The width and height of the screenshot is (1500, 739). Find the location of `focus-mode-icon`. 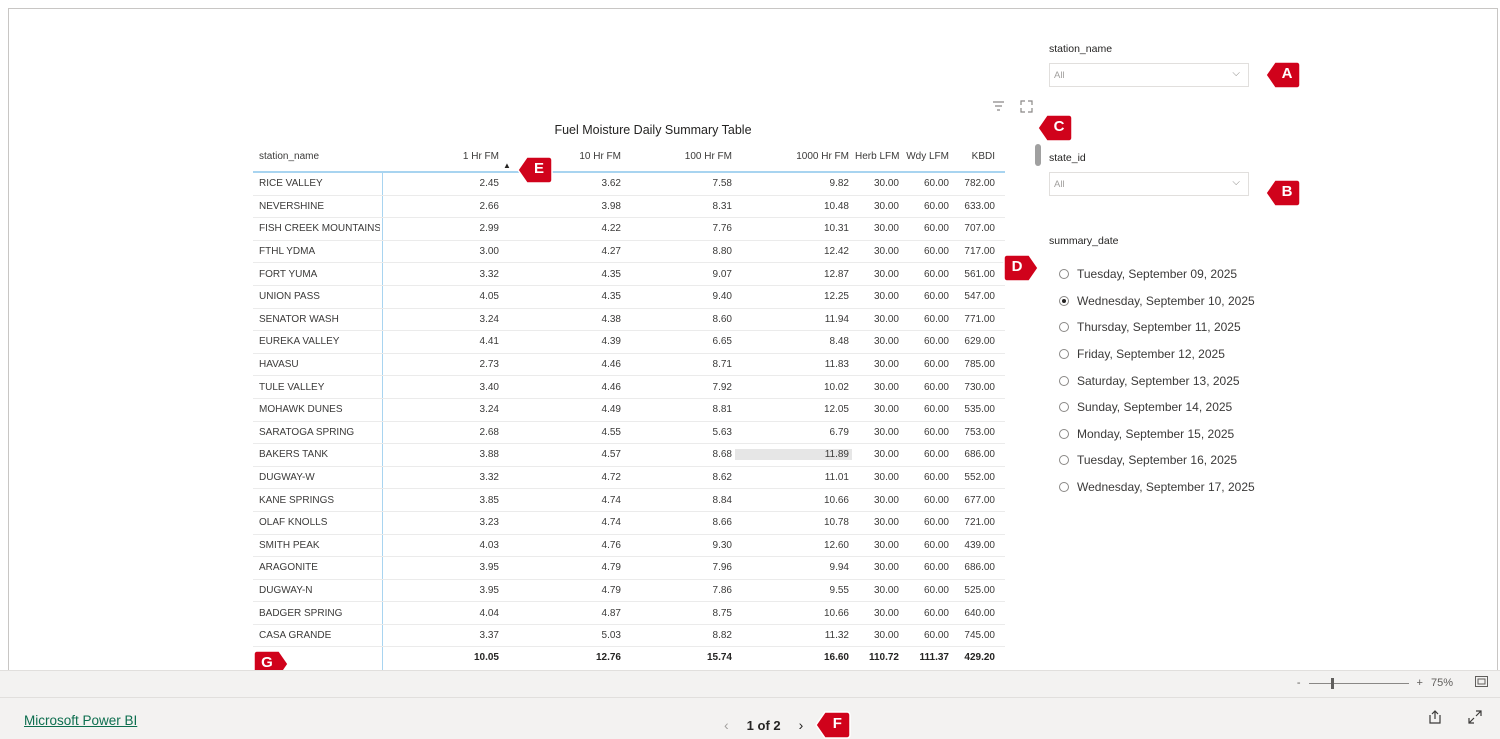

focus-mode-icon is located at coordinates (1026, 106).